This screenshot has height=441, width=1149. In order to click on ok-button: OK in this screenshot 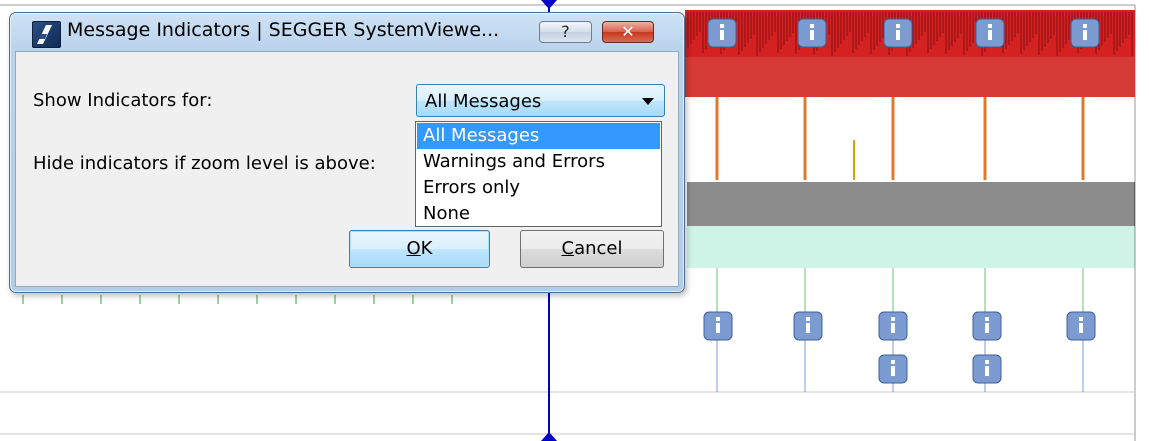, I will do `click(419, 249)`.